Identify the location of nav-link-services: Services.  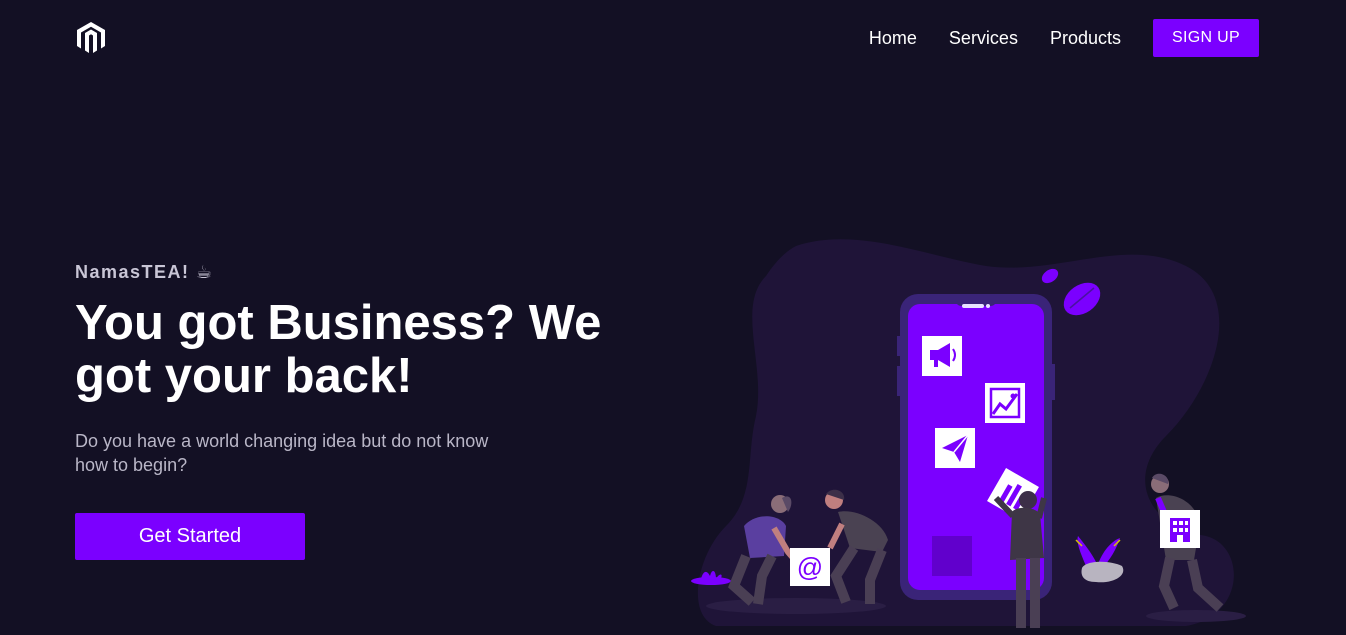
(983, 38).